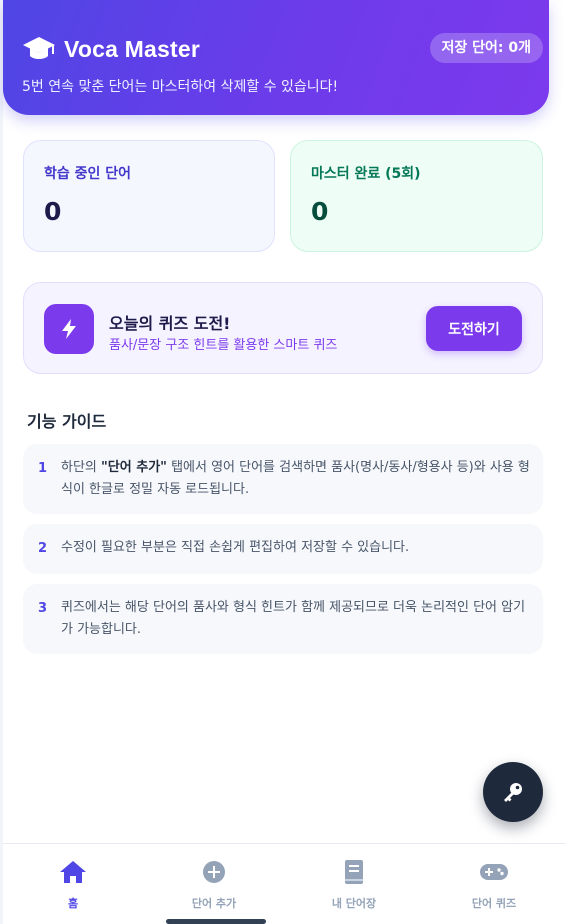 The height and width of the screenshot is (924, 566). Describe the element at coordinates (320, 211) in the screenshot. I see `mastered-words-count: 0` at that location.